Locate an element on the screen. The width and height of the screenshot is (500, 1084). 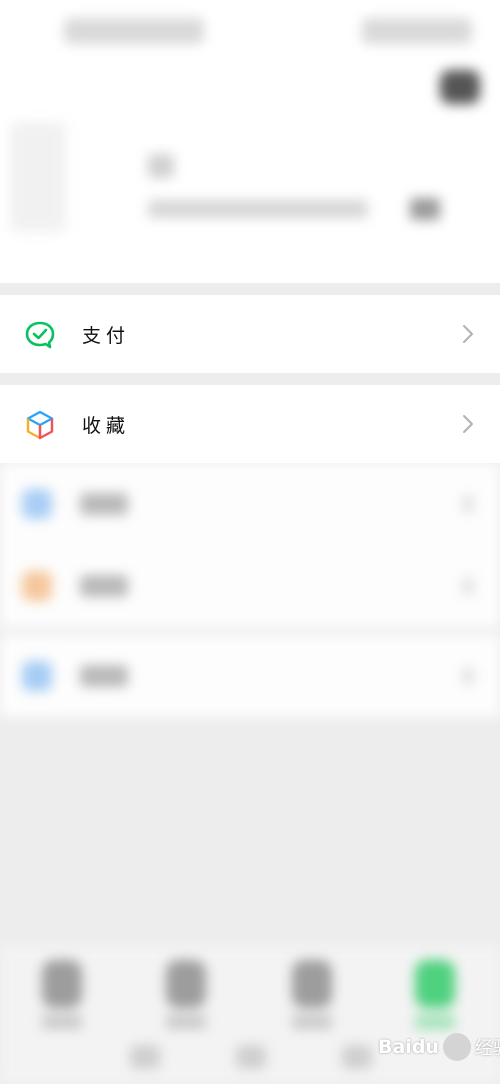
emoji-icon is located at coordinates (37, 676).